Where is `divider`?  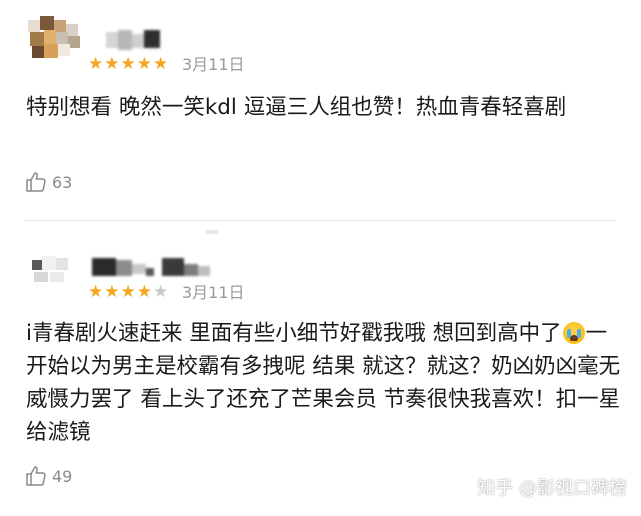 divider is located at coordinates (320, 220).